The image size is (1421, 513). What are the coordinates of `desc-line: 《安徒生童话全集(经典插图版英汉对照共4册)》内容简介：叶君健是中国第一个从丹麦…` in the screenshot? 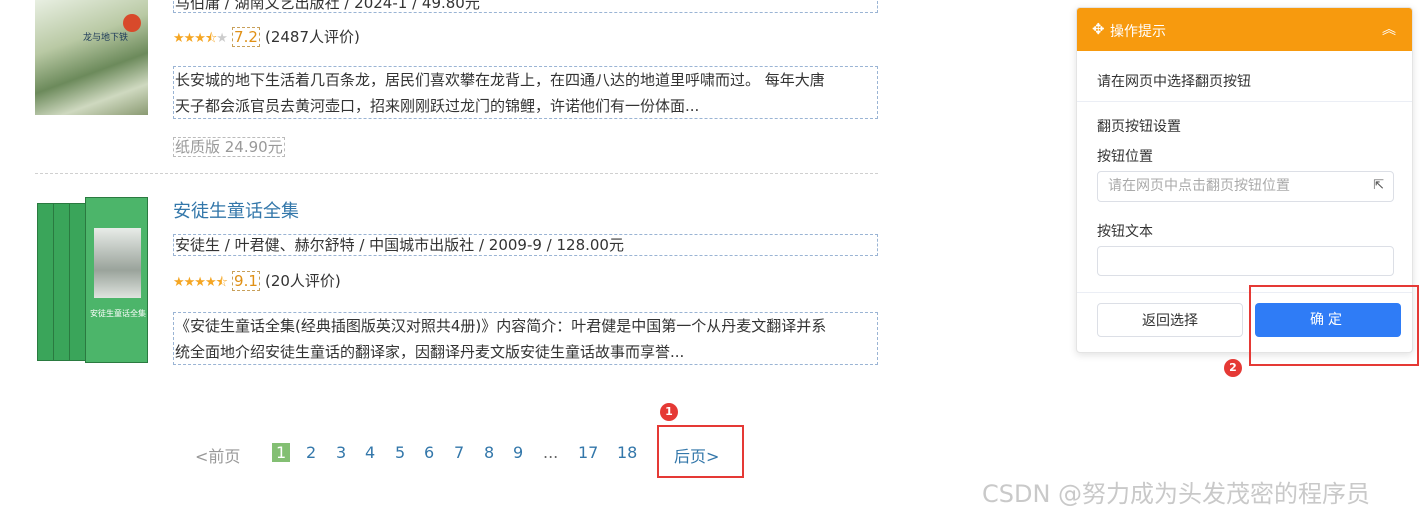 It's located at (501, 326).